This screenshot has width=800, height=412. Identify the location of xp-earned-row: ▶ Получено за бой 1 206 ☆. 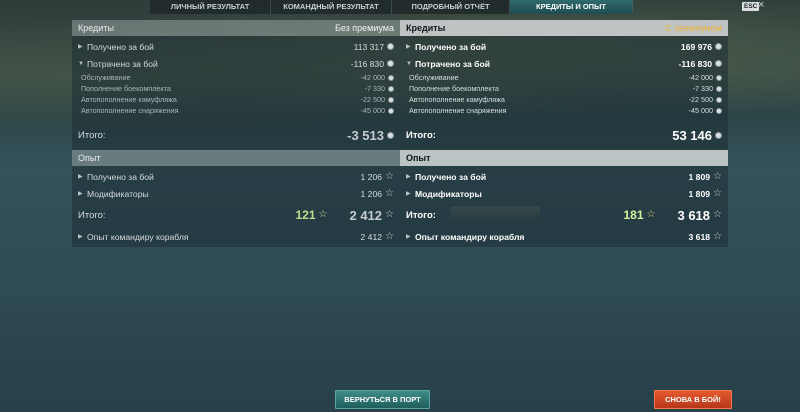
(236, 176).